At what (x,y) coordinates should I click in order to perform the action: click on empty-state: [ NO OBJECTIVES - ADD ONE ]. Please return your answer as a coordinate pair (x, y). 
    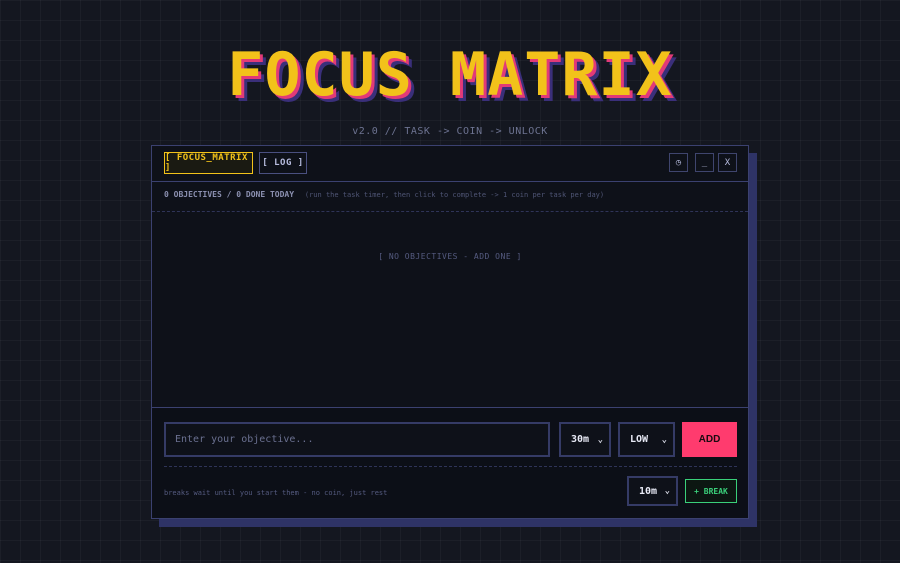
    Looking at the image, I should click on (450, 256).